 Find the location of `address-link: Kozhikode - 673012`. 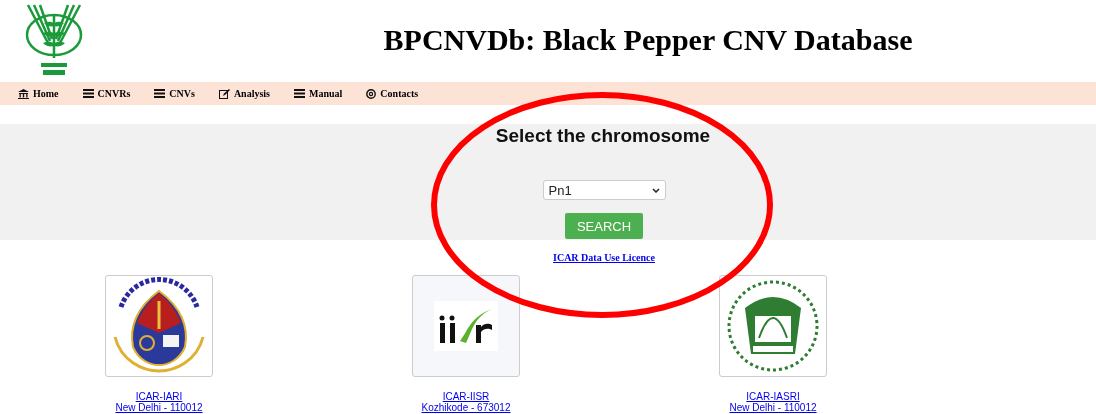

address-link: Kozhikode - 673012 is located at coordinates (466, 407).